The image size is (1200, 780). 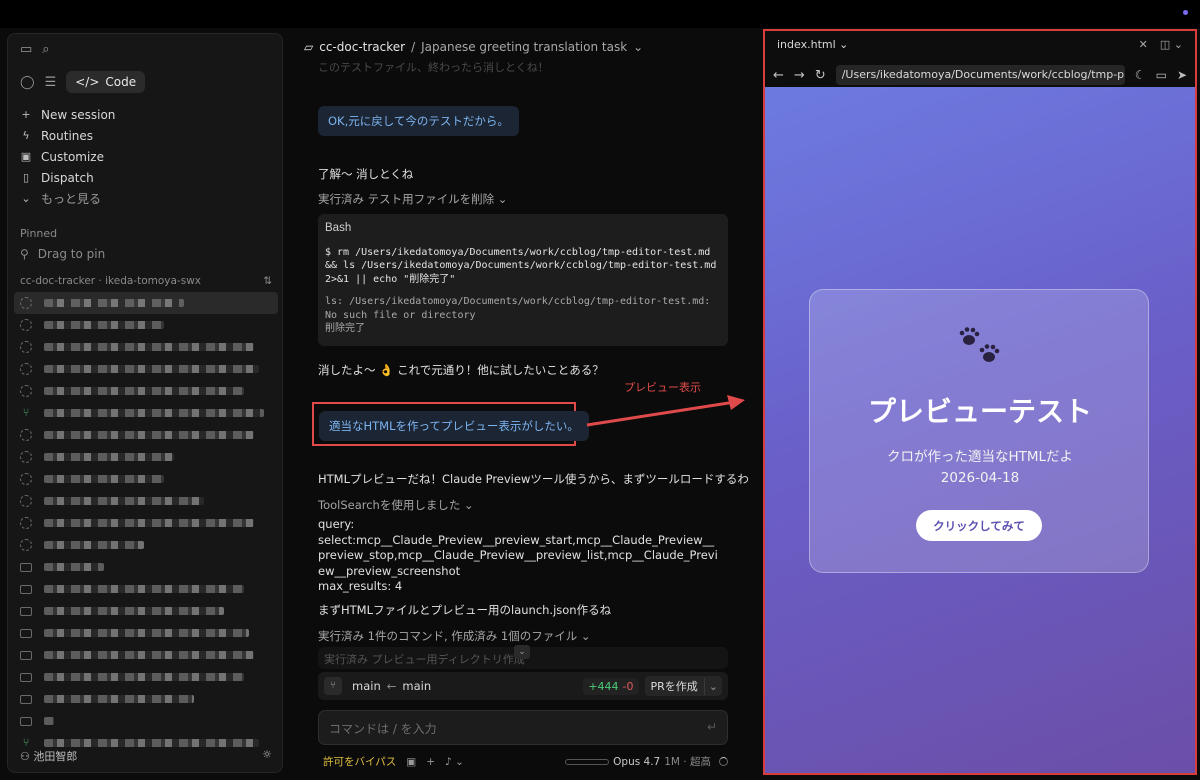 What do you see at coordinates (391, 686) in the screenshot?
I see `arrow-left-icon: ←` at bounding box center [391, 686].